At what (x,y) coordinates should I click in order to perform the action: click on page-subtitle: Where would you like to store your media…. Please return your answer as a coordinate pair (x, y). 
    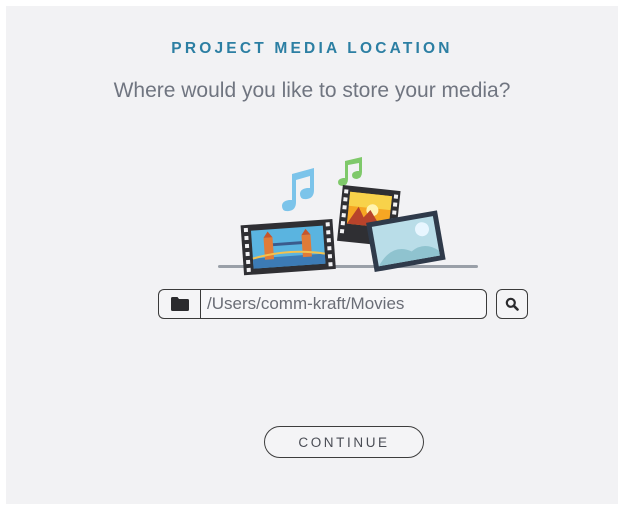
    Looking at the image, I should click on (312, 90).